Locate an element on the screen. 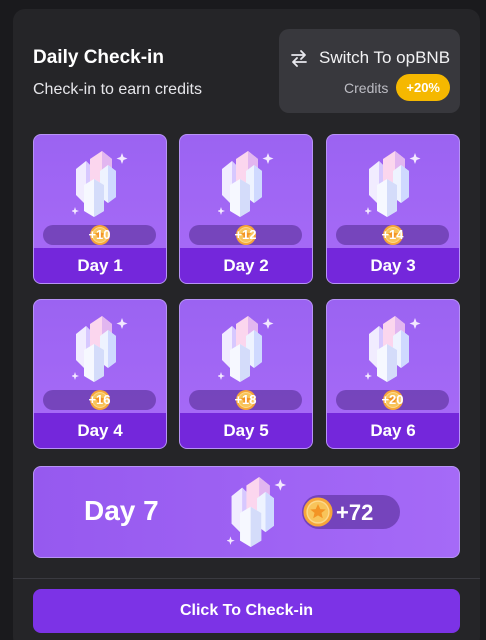  day-card-5: +18 Day 5 is located at coordinates (246, 374).